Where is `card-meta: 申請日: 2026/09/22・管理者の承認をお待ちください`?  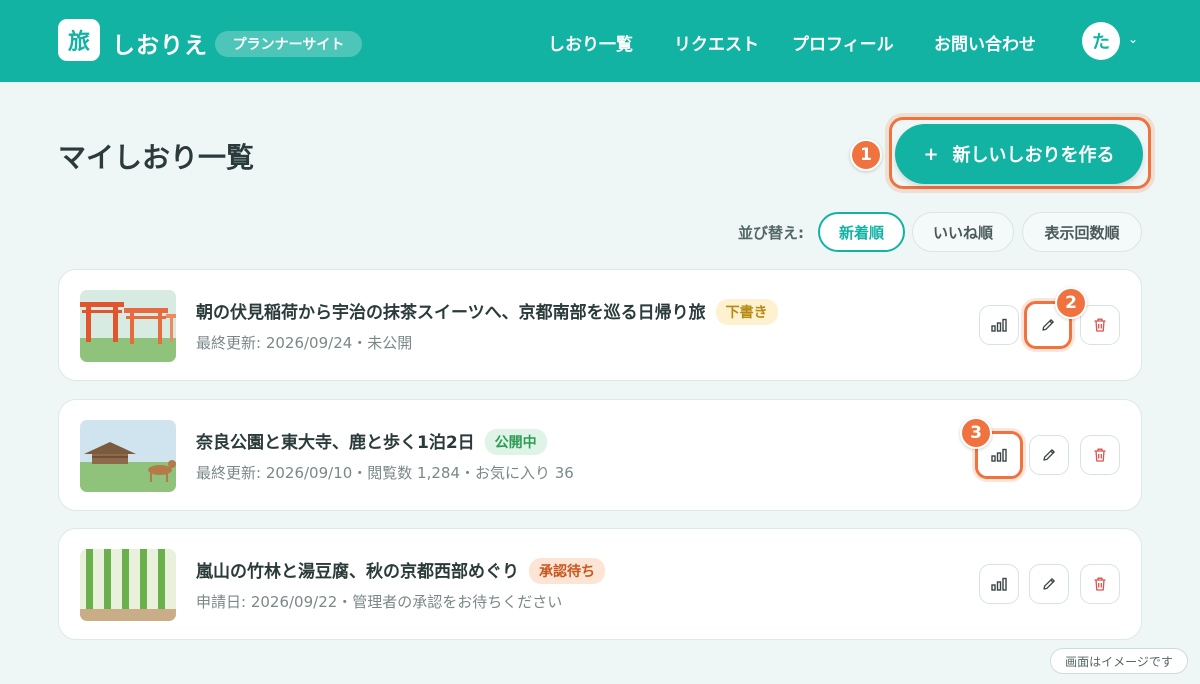
card-meta: 申請日: 2026/09/22・管理者の承認をお待ちください is located at coordinates (379, 602).